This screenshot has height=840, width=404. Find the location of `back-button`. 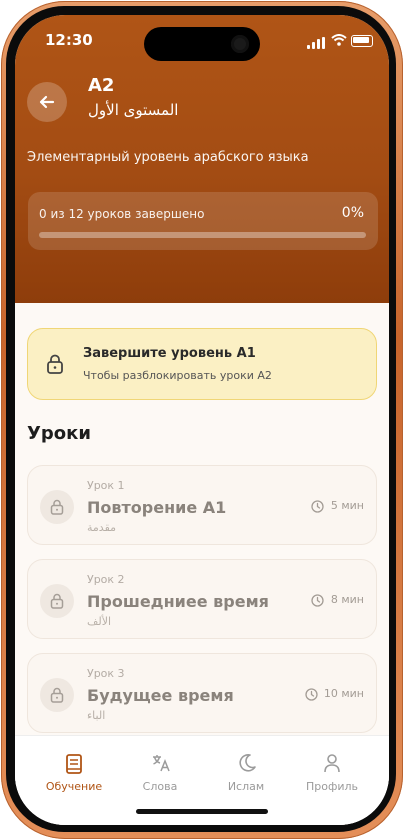

back-button is located at coordinates (47, 102).